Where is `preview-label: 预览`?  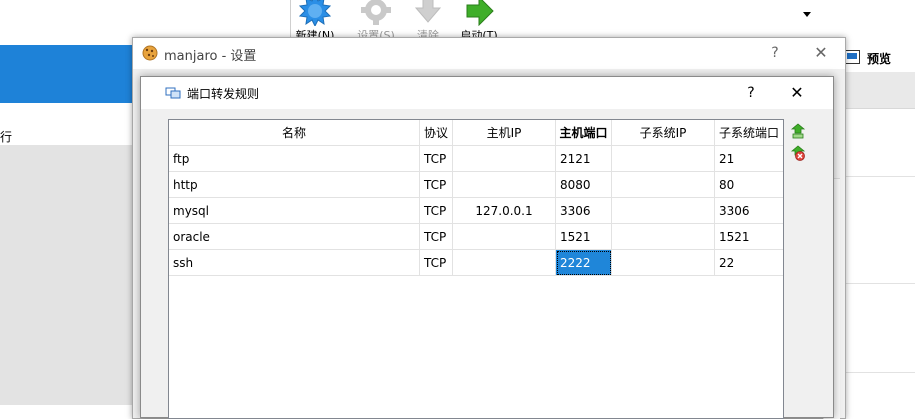
preview-label: 预览 is located at coordinates (879, 59).